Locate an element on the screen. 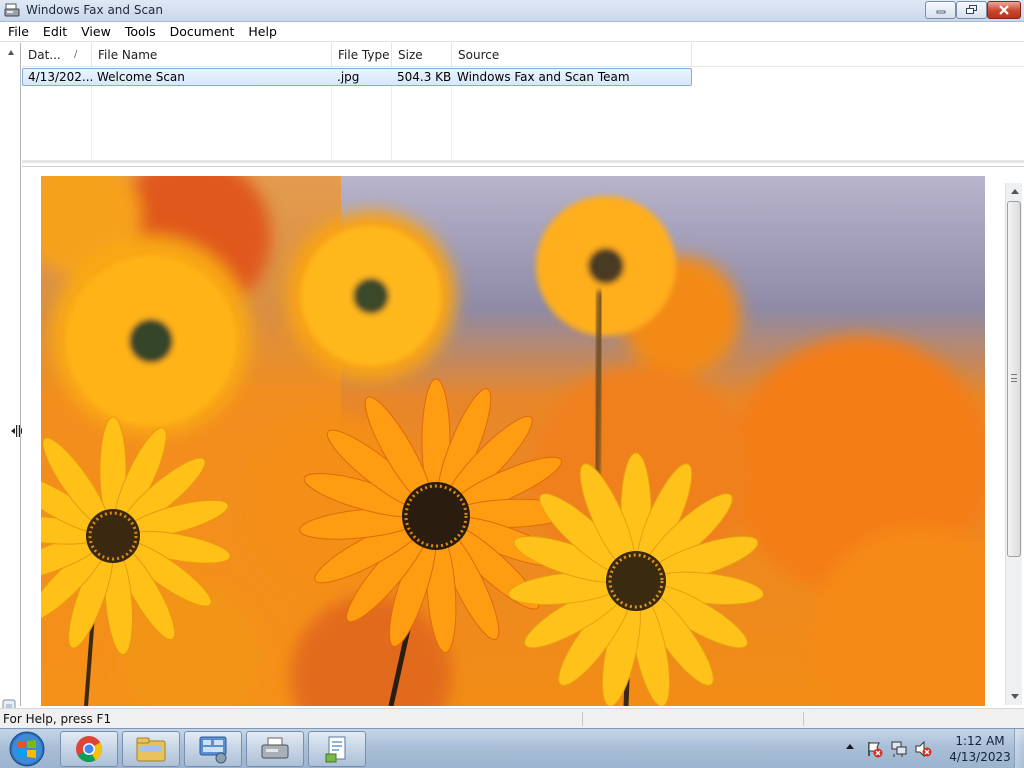  close-button is located at coordinates (1004, 10).